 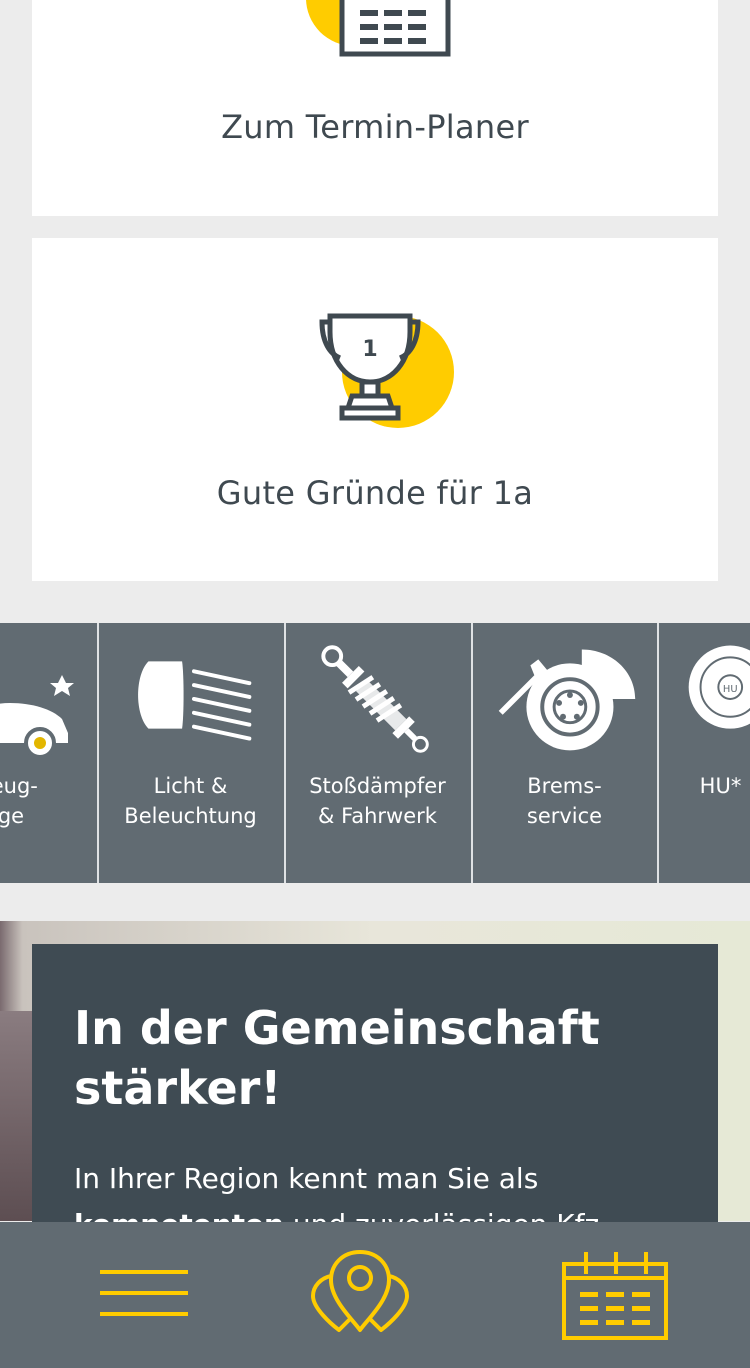 What do you see at coordinates (375, 493) in the screenshot?
I see `gute-gruende-label: Gute Gründe für 1a` at bounding box center [375, 493].